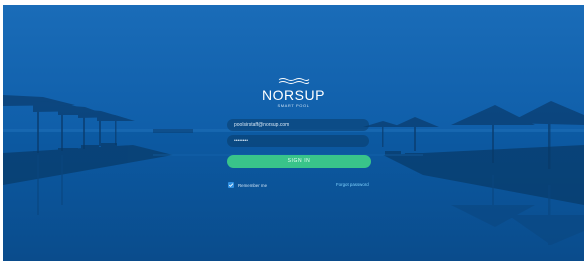 The image size is (587, 264). Describe the element at coordinates (293, 81) in the screenshot. I see `waves-icon` at that location.